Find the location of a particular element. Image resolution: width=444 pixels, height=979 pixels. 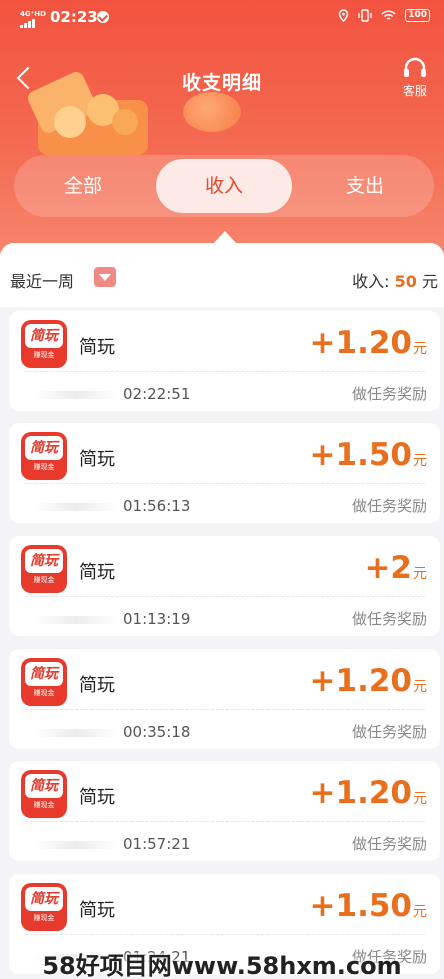

record-time: 01:13:19 is located at coordinates (157, 619).